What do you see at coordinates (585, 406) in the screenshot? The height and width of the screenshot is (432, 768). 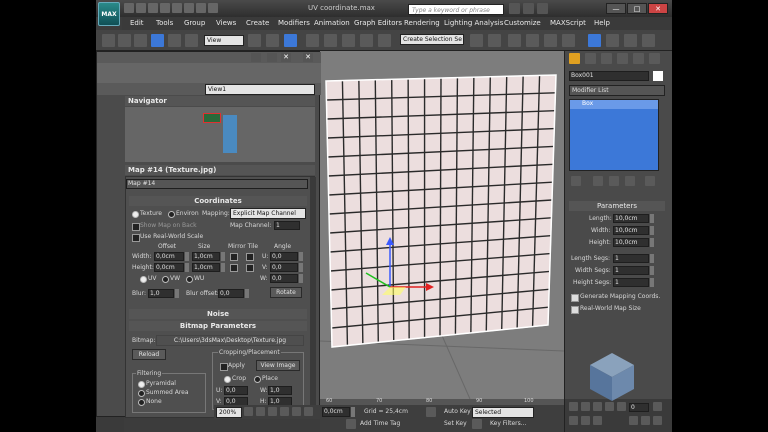 I see `previous-frame-icon` at bounding box center [585, 406].